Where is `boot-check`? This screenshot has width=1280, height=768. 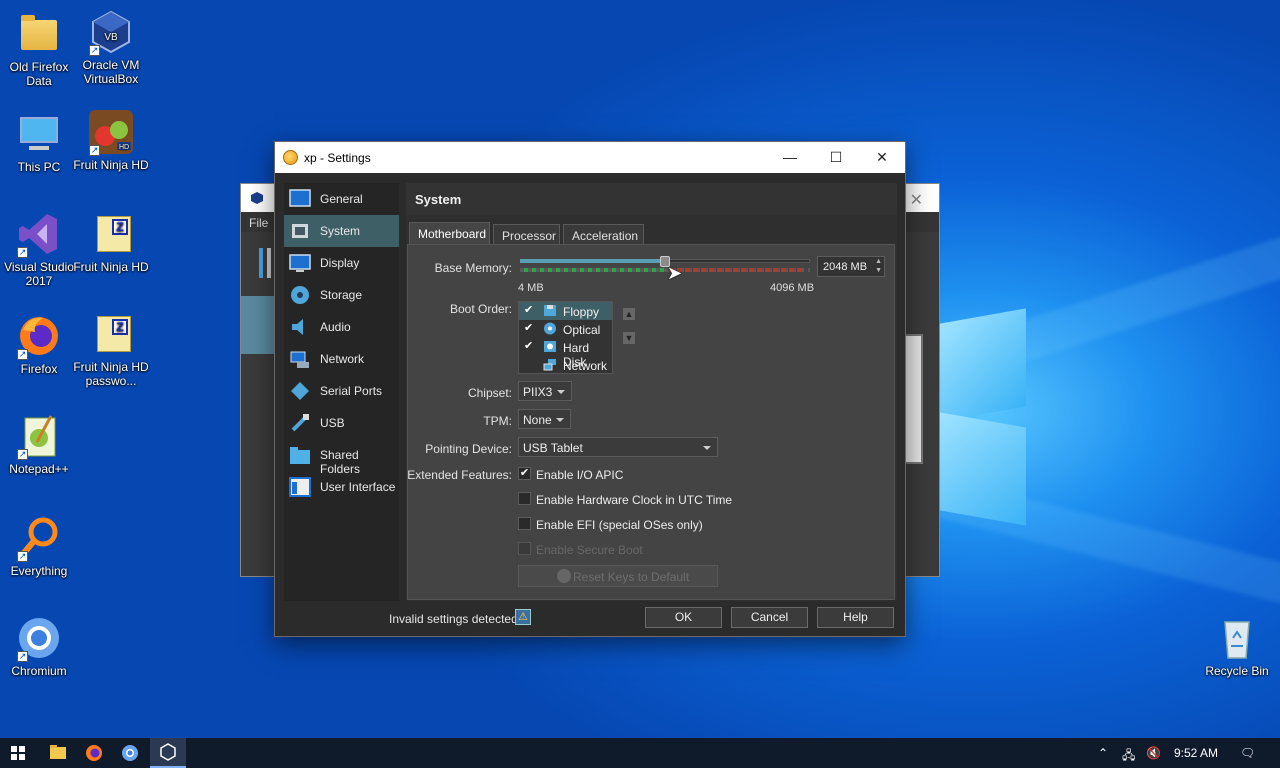 boot-check is located at coordinates (530, 364).